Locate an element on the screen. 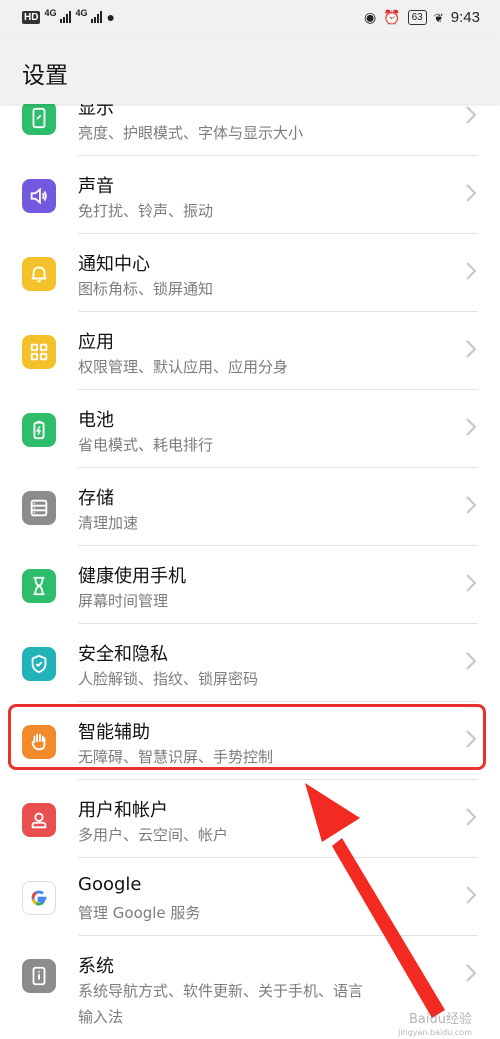  settings-item-storage: 存储 清理加速 is located at coordinates (250, 507).